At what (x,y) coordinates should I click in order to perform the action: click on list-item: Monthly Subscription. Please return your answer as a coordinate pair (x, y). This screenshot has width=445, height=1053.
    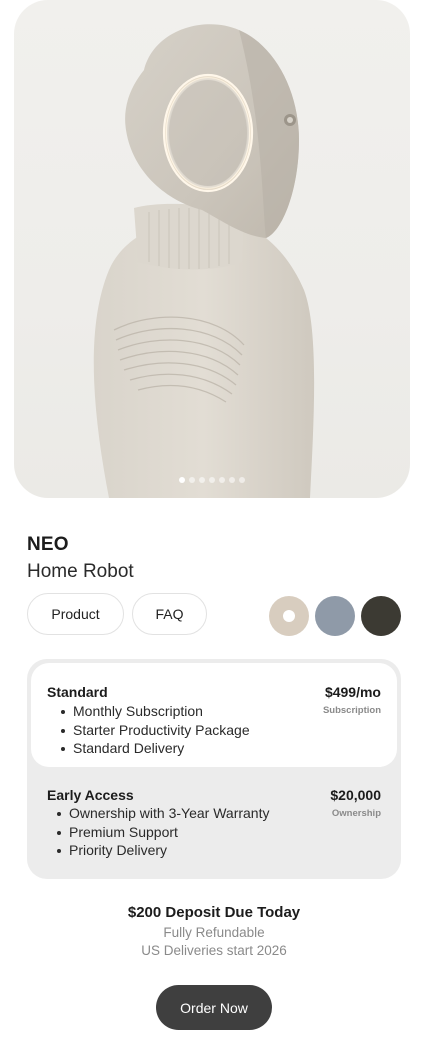
    Looking at the image, I should click on (150, 711).